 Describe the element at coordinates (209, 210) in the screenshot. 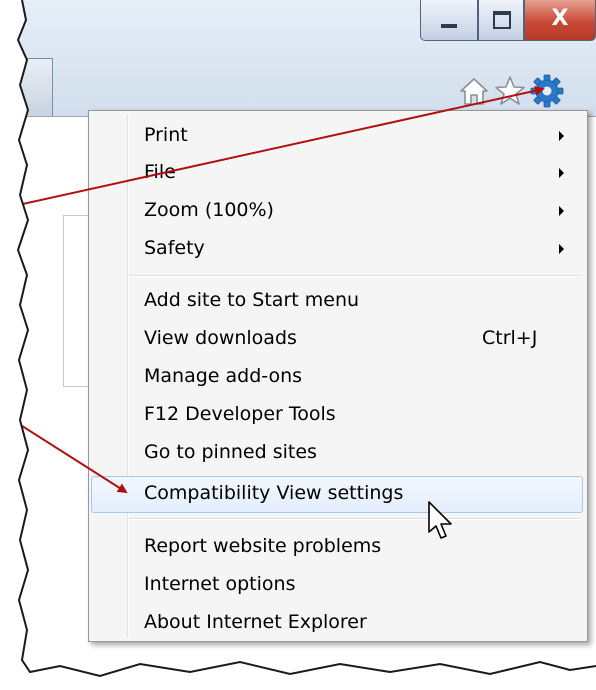

I see `menu-item-label: Zoom (100%)` at that location.